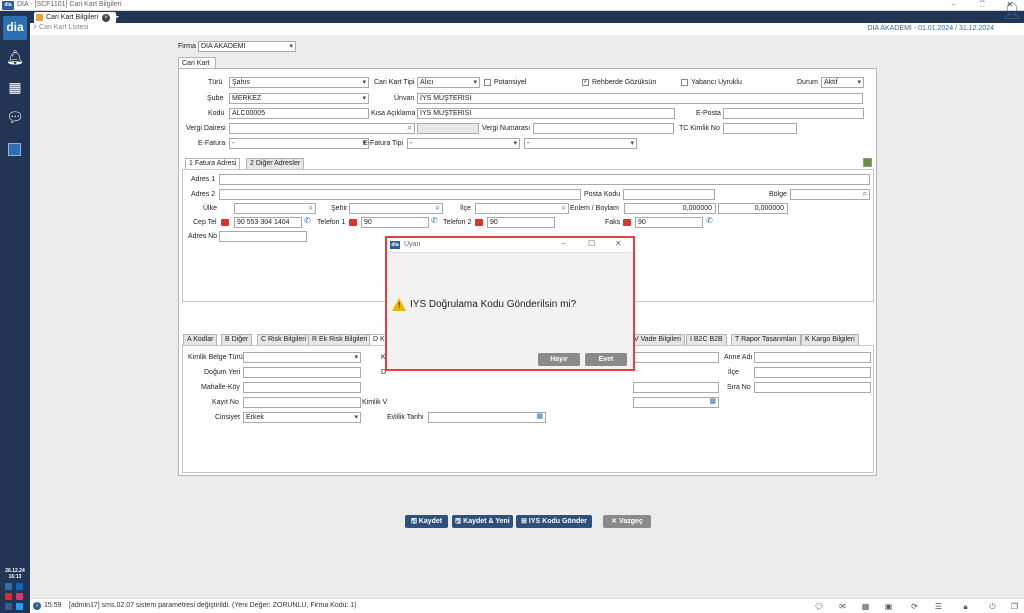 The width and height of the screenshot is (1024, 613). Describe the element at coordinates (585, 82) in the screenshot. I see `rehberde-checkbox: ✓` at that location.